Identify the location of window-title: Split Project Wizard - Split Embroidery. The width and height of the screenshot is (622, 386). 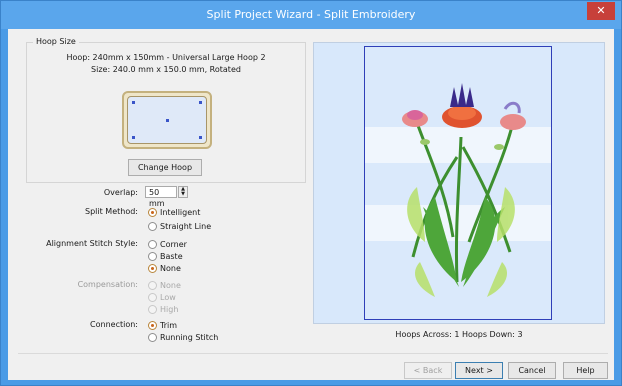
(311, 14).